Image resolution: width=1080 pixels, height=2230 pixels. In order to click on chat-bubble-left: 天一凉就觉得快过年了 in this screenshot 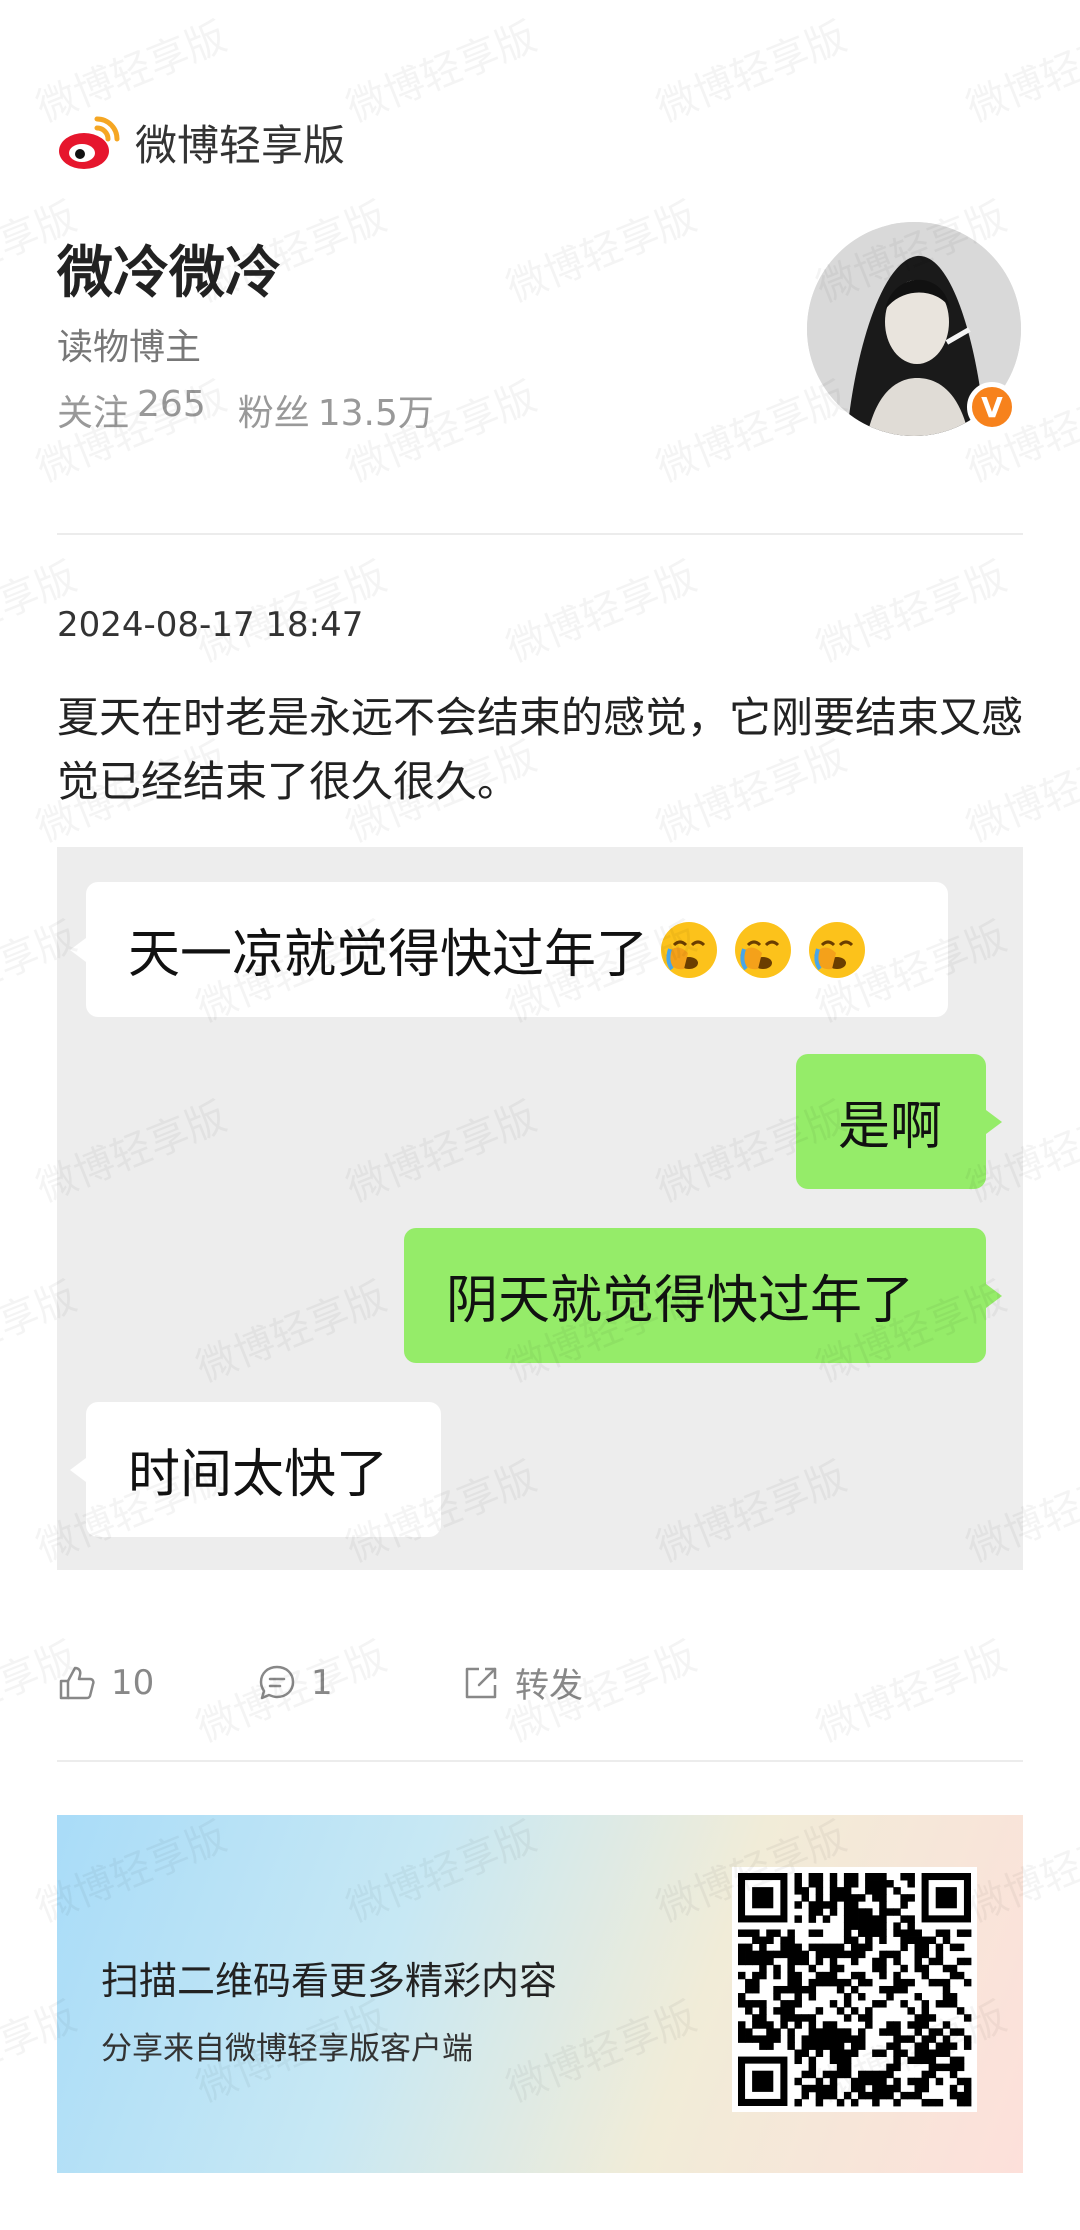, I will do `click(509, 949)`.